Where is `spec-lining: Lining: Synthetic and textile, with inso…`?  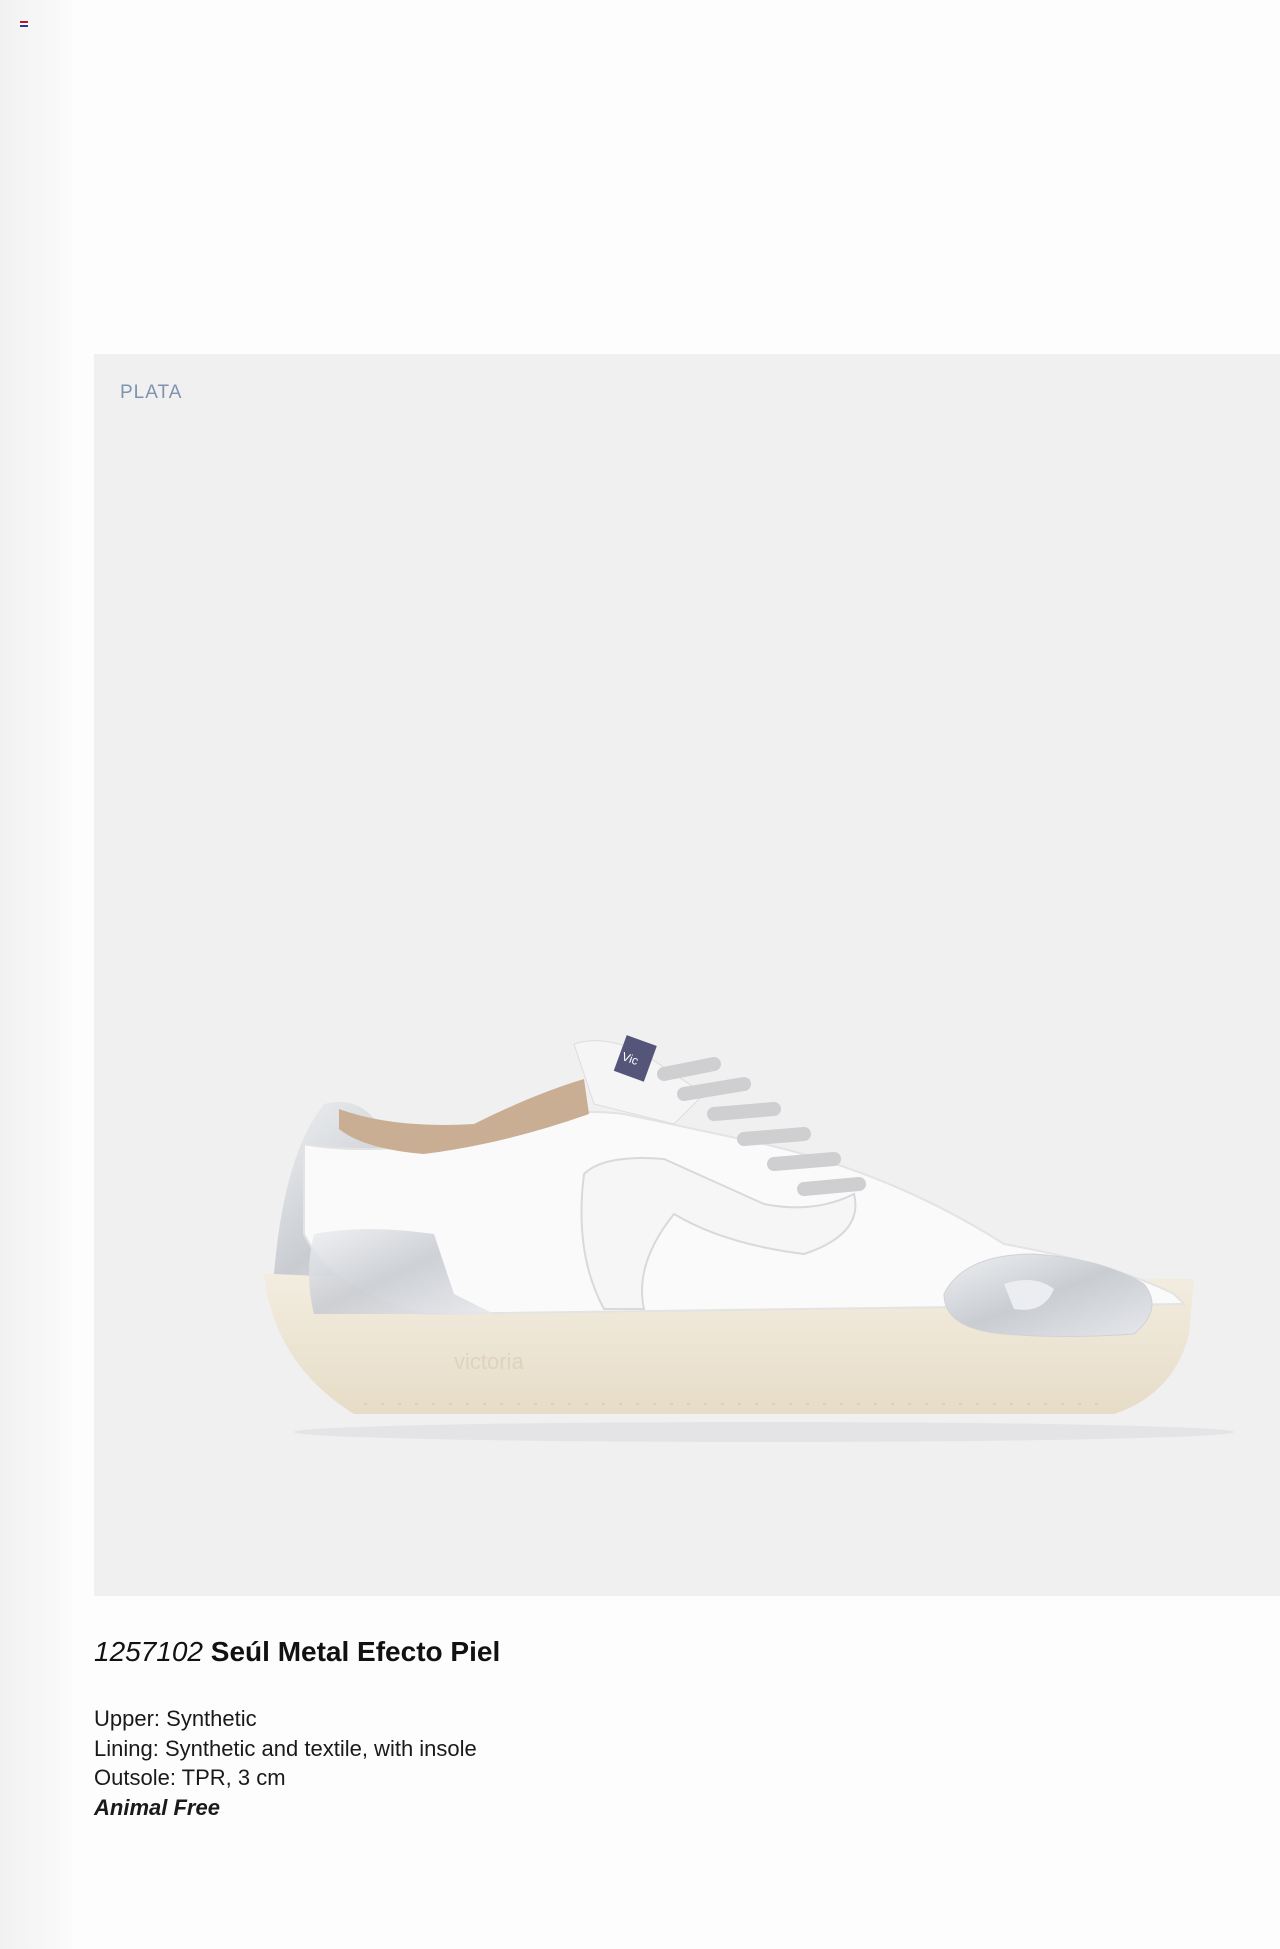
spec-lining: Lining: Synthetic and textile, with inso… is located at coordinates (285, 1748).